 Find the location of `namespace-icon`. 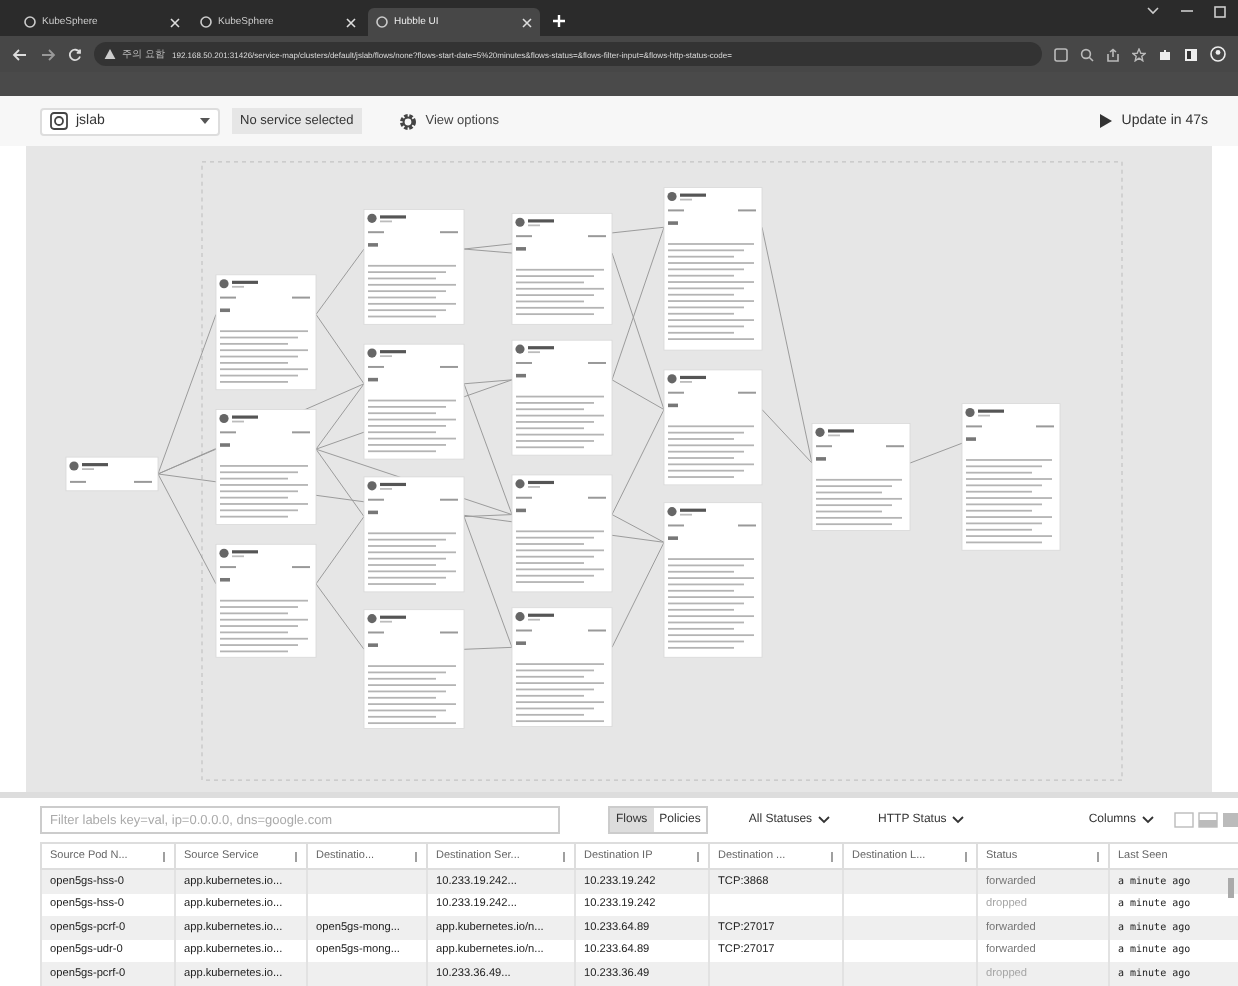

namespace-icon is located at coordinates (59, 121).